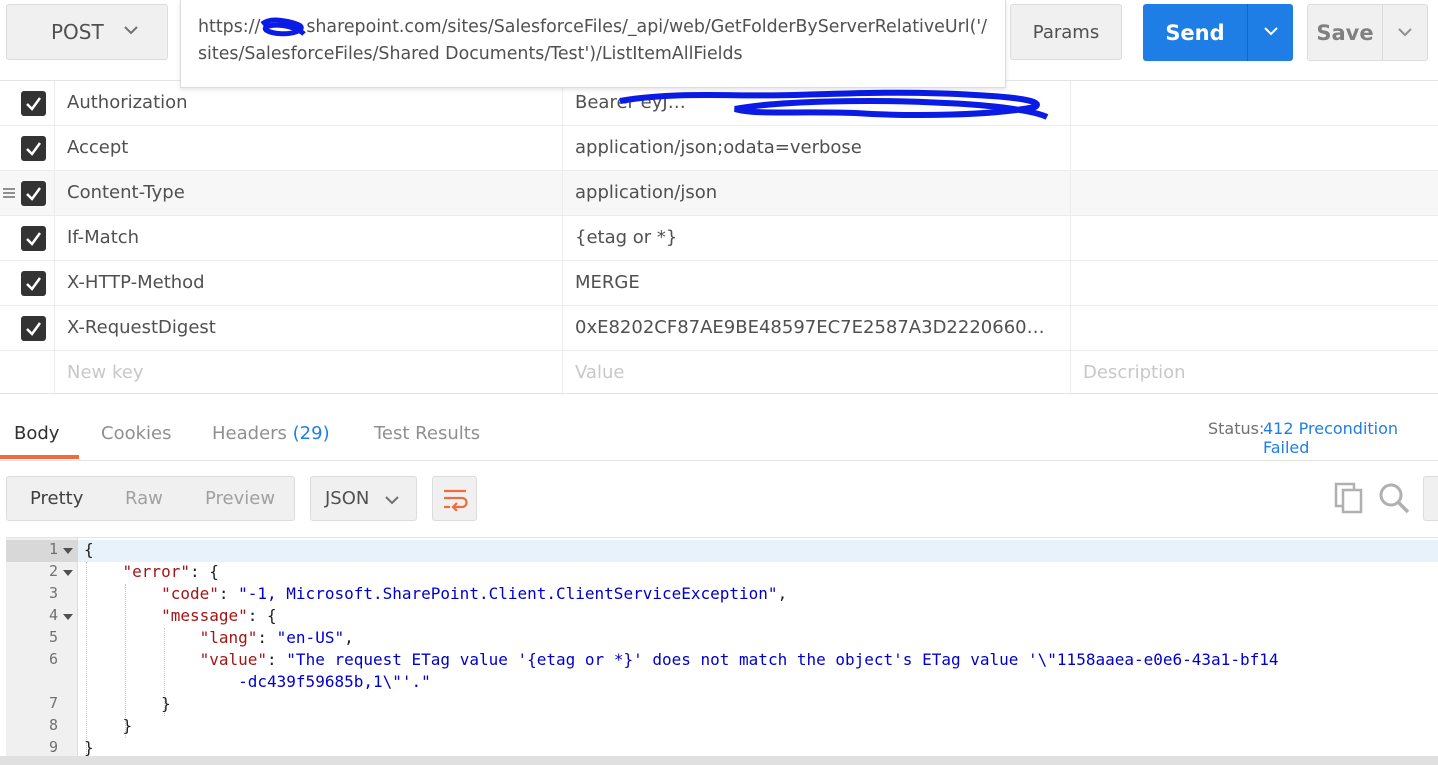  What do you see at coordinates (816, 238) in the screenshot?
I see `header-value: {etag or *}` at bounding box center [816, 238].